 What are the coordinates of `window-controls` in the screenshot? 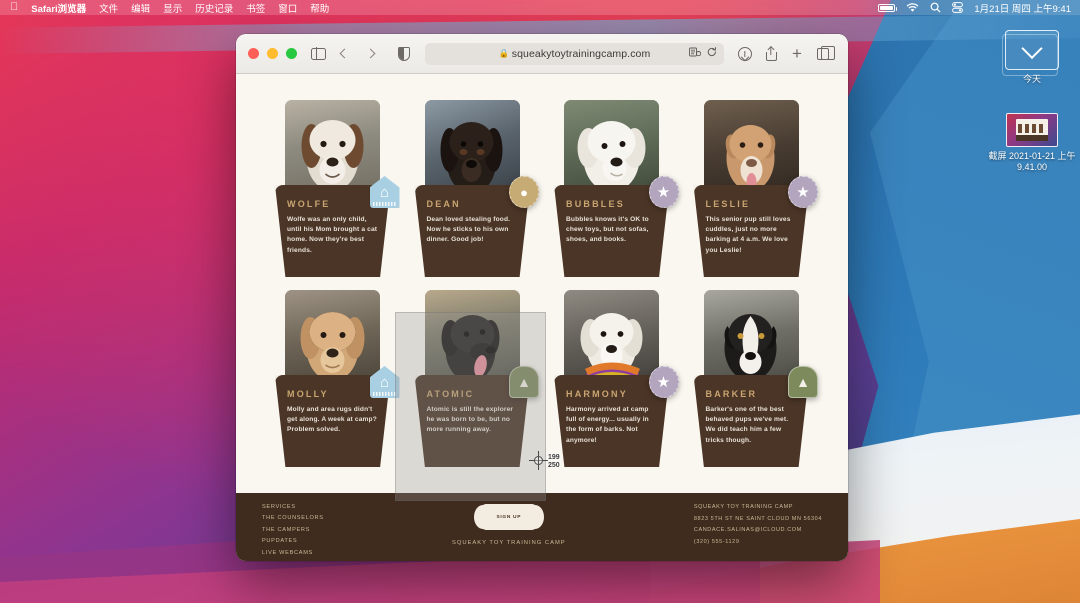 It's located at (272, 53).